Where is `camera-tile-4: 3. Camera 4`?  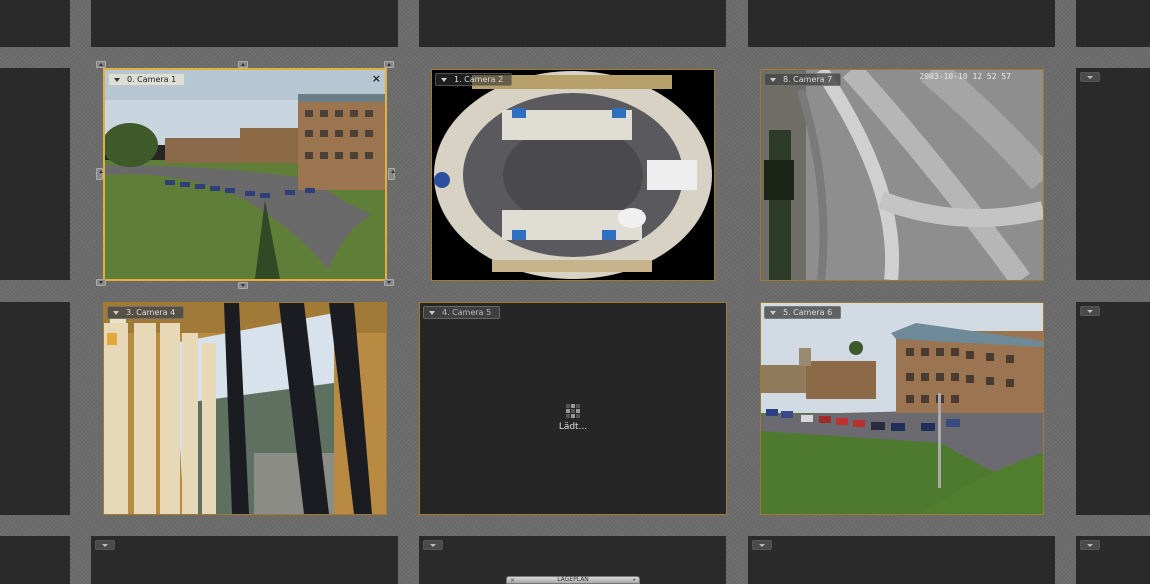 camera-tile-4: 3. Camera 4 is located at coordinates (245, 408).